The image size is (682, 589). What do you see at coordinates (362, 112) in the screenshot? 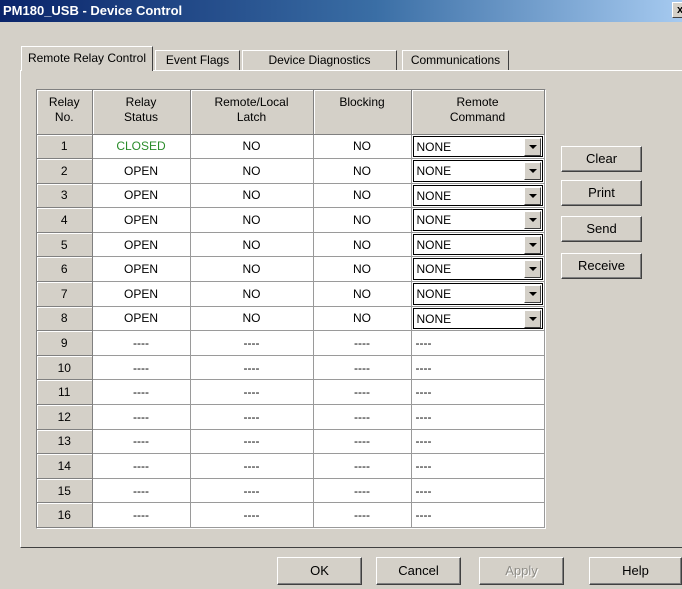
I see `header-blocking: Blocking` at bounding box center [362, 112].